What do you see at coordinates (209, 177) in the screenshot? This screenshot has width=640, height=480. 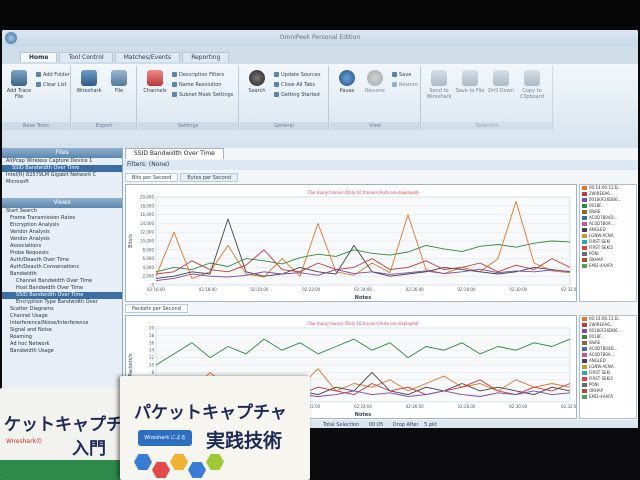 I see `tab-bytes-per-second: Bytes per Second` at bounding box center [209, 177].